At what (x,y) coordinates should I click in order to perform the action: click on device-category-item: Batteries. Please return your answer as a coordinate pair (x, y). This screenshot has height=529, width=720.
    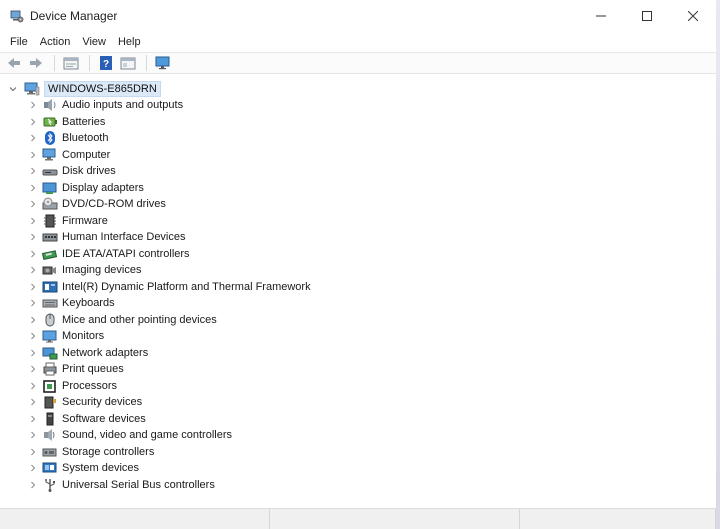
    Looking at the image, I should click on (169, 122).